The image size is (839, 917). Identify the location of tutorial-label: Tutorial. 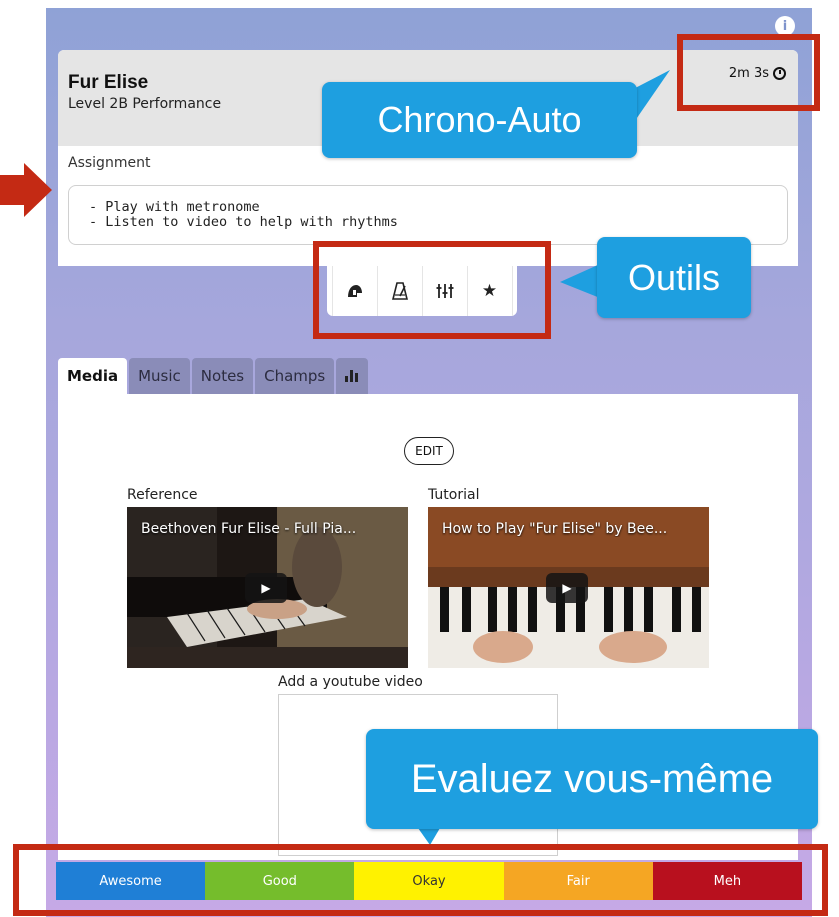
(454, 495).